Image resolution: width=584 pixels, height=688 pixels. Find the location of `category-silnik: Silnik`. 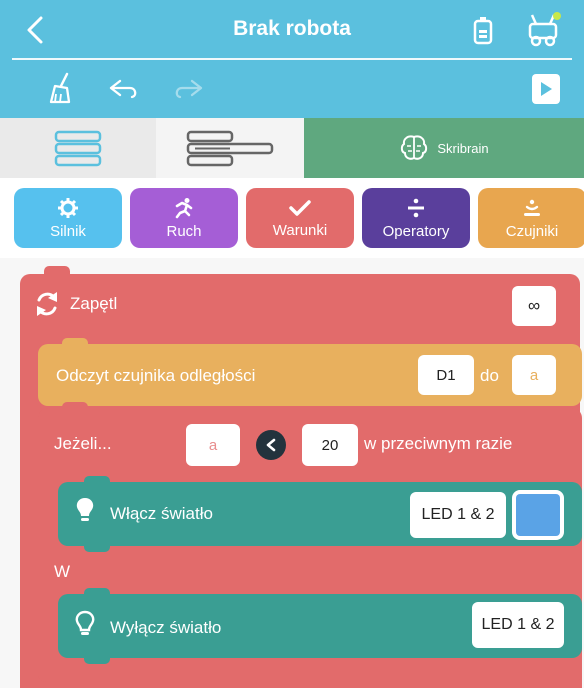

category-silnik: Silnik is located at coordinates (68, 218).